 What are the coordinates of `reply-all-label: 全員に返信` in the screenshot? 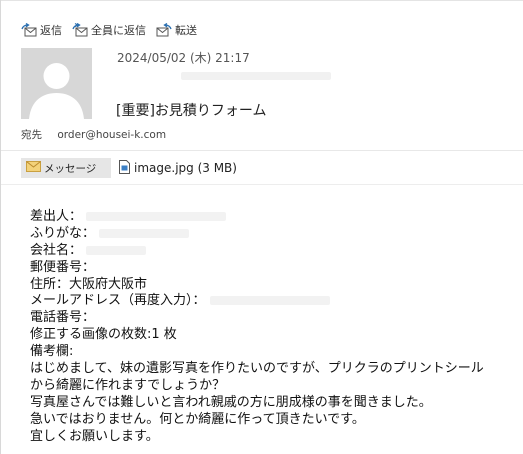 It's located at (118, 30).